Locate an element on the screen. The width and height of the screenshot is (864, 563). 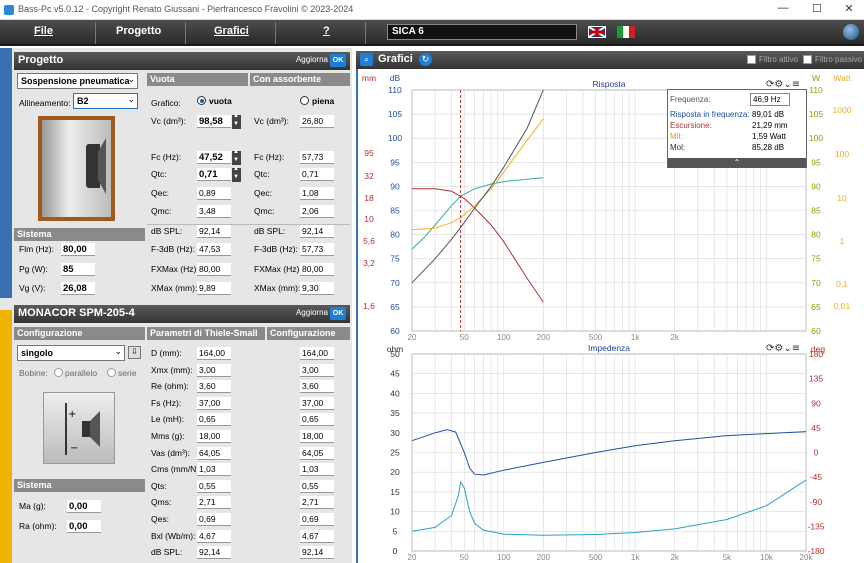
ts-value: 164,00 is located at coordinates (214, 353).